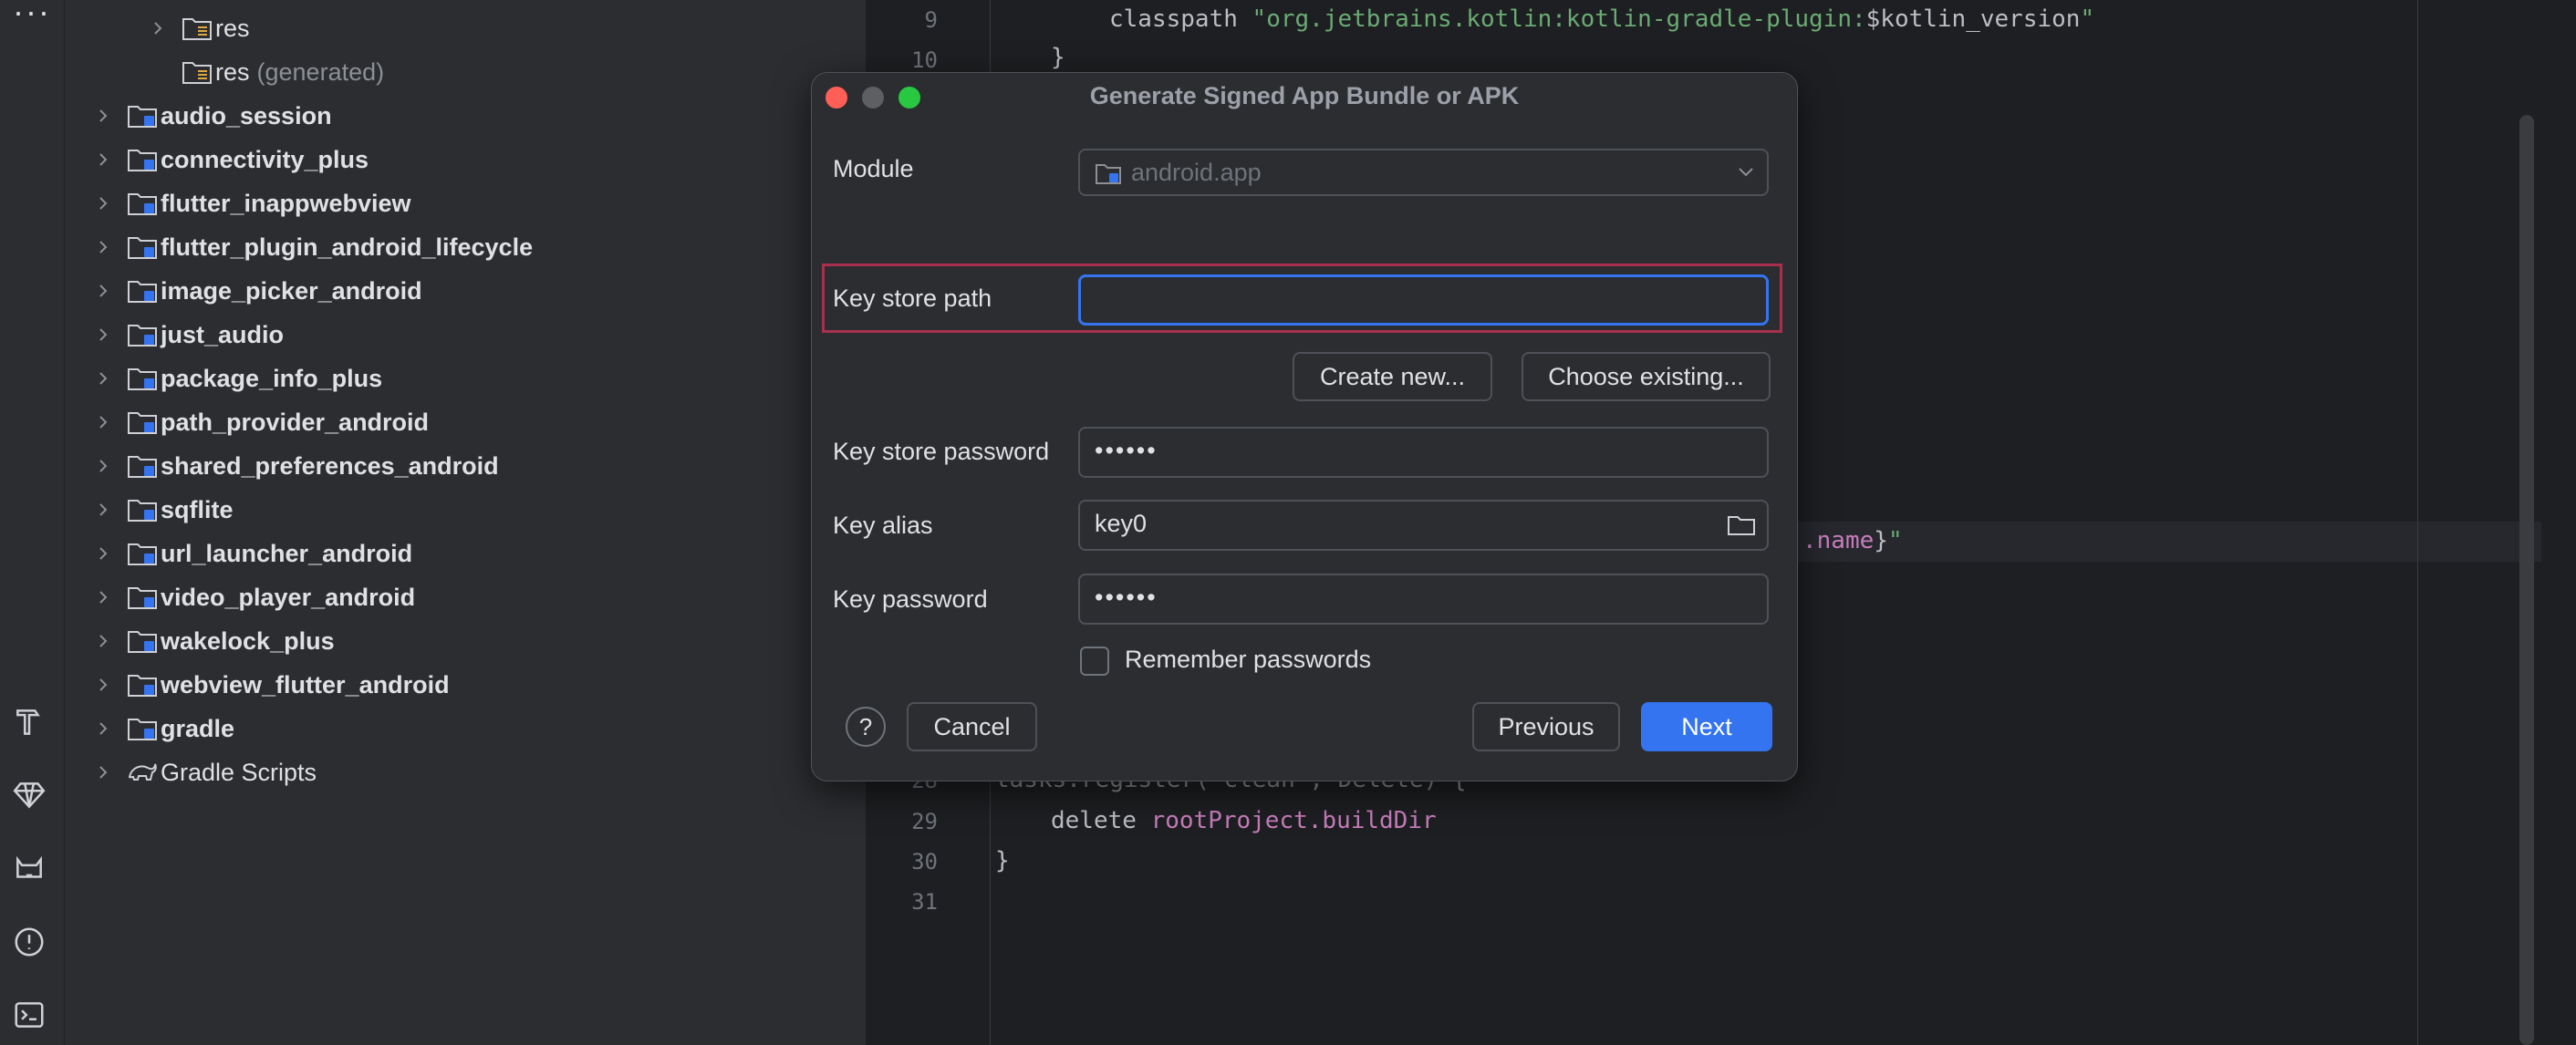  Describe the element at coordinates (465, 378) in the screenshot. I see `tree-item: package_info_plus` at that location.